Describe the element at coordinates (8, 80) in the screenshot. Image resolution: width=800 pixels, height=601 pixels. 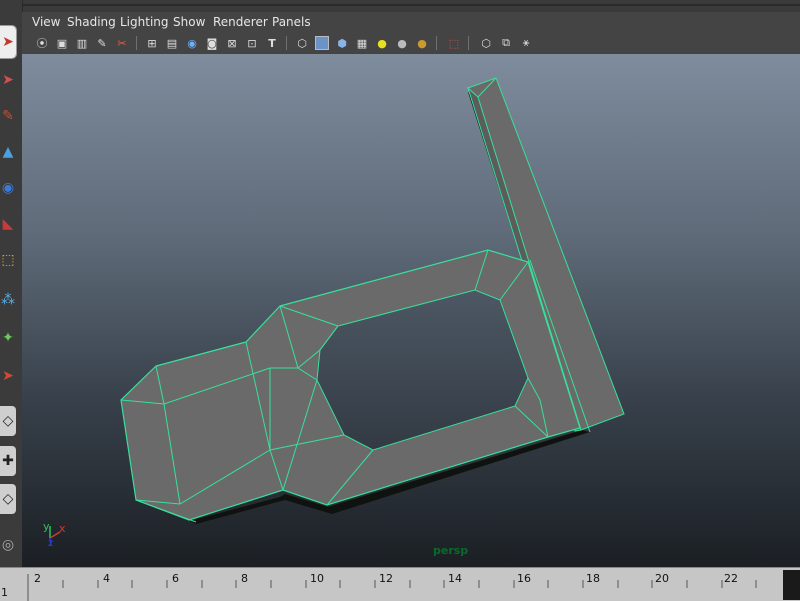
I see `lasso-tool-icon: ➤` at that location.